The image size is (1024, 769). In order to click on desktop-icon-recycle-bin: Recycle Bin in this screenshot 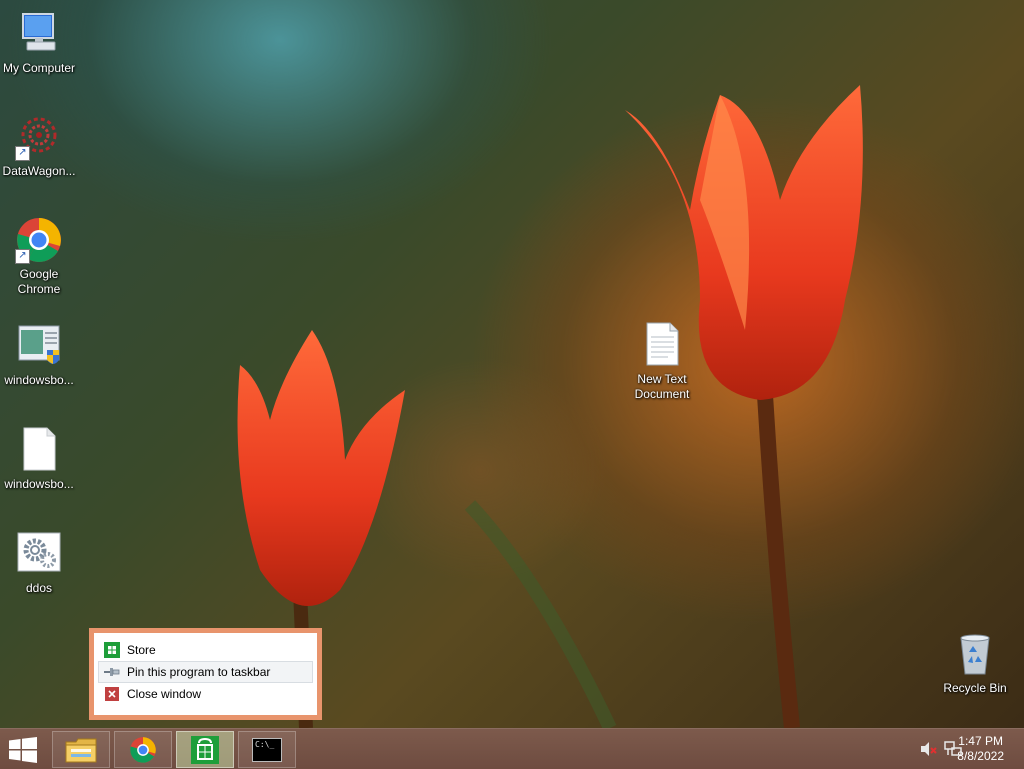, I will do `click(975, 663)`.